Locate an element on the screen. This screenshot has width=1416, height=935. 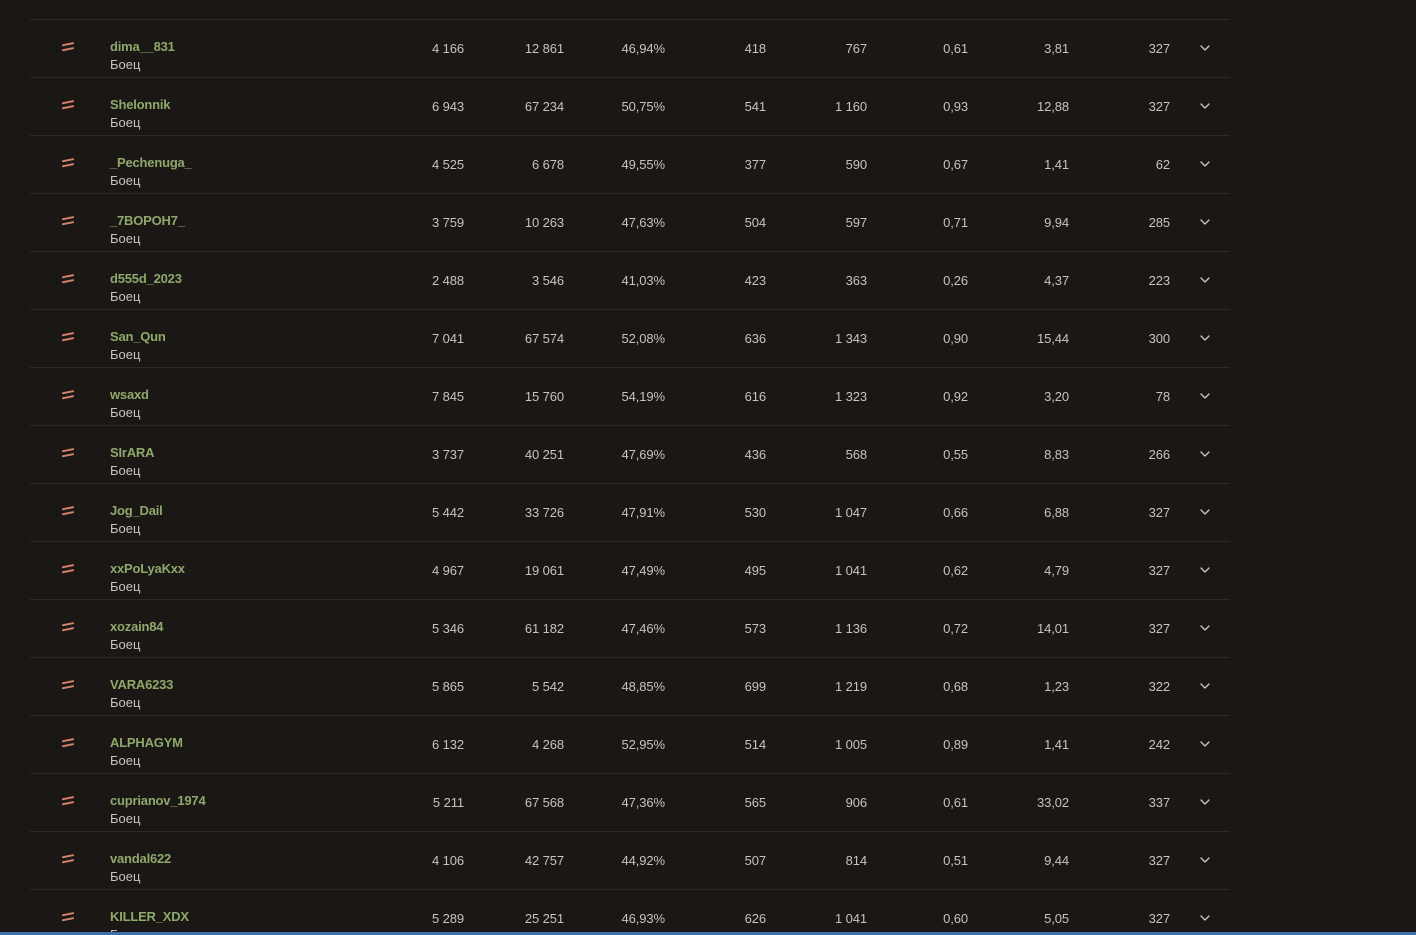
avg-damage-value: 636 is located at coordinates (755, 338).